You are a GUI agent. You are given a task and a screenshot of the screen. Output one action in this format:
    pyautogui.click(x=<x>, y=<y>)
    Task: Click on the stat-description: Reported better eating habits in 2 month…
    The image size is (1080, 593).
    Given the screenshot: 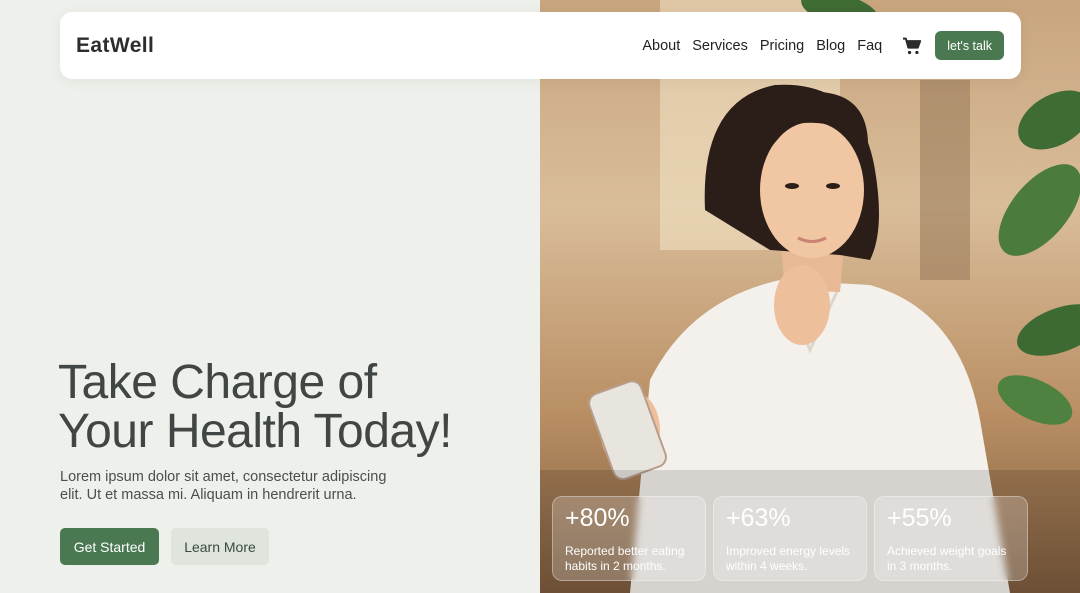 What is the action you would take?
    pyautogui.click(x=625, y=558)
    